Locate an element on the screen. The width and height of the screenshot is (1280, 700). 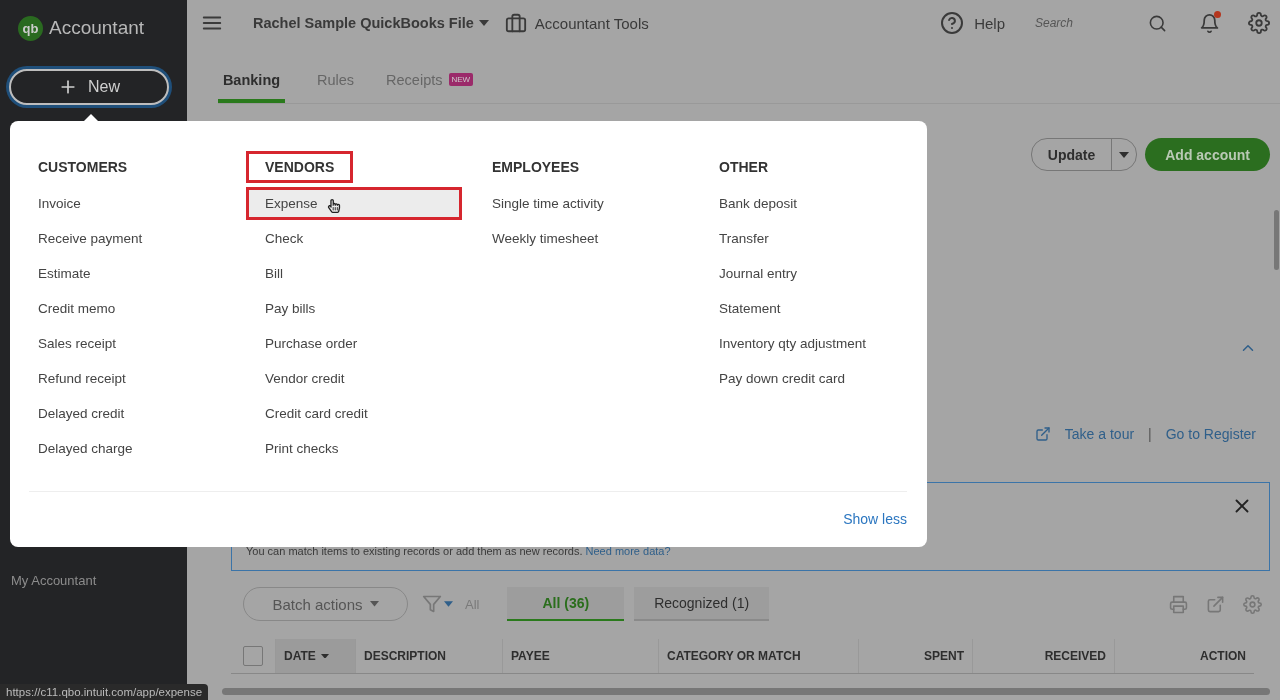
new-badge: NEW is located at coordinates (461, 79).